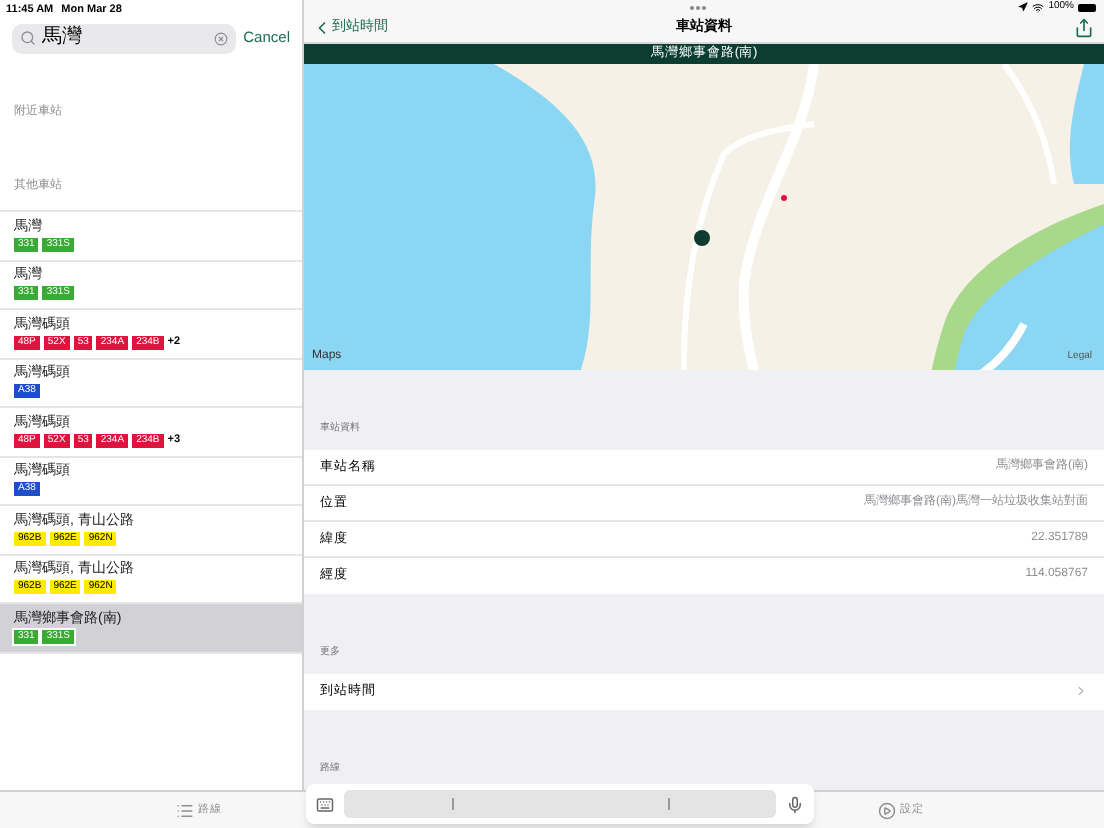 The image size is (1104, 828). I want to click on wifi-icon, so click(1038, 7).